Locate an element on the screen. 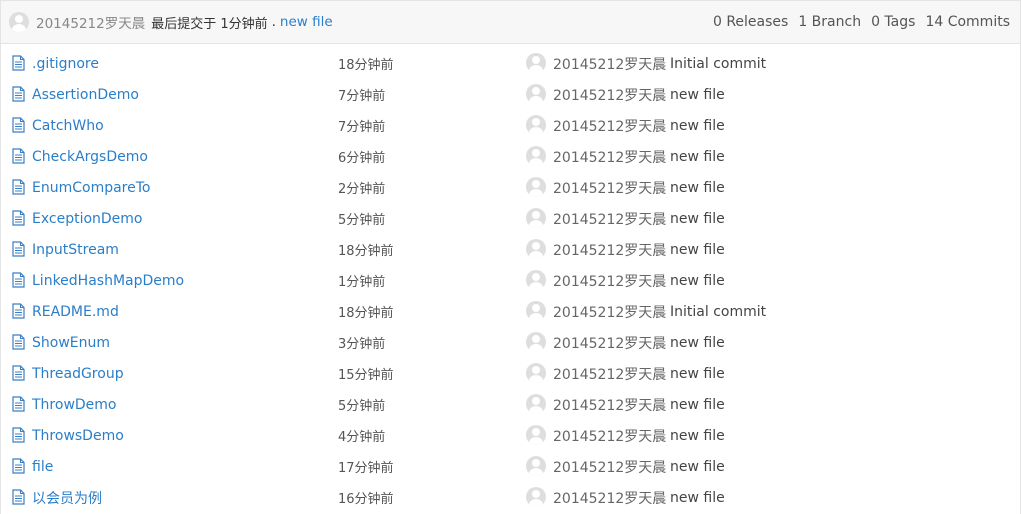 The image size is (1021, 514). file-name-link: EnumCompareTo is located at coordinates (91, 188).